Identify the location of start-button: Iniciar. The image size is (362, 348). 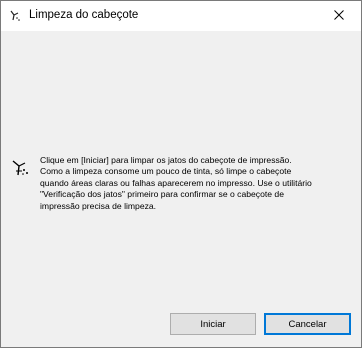
(213, 324).